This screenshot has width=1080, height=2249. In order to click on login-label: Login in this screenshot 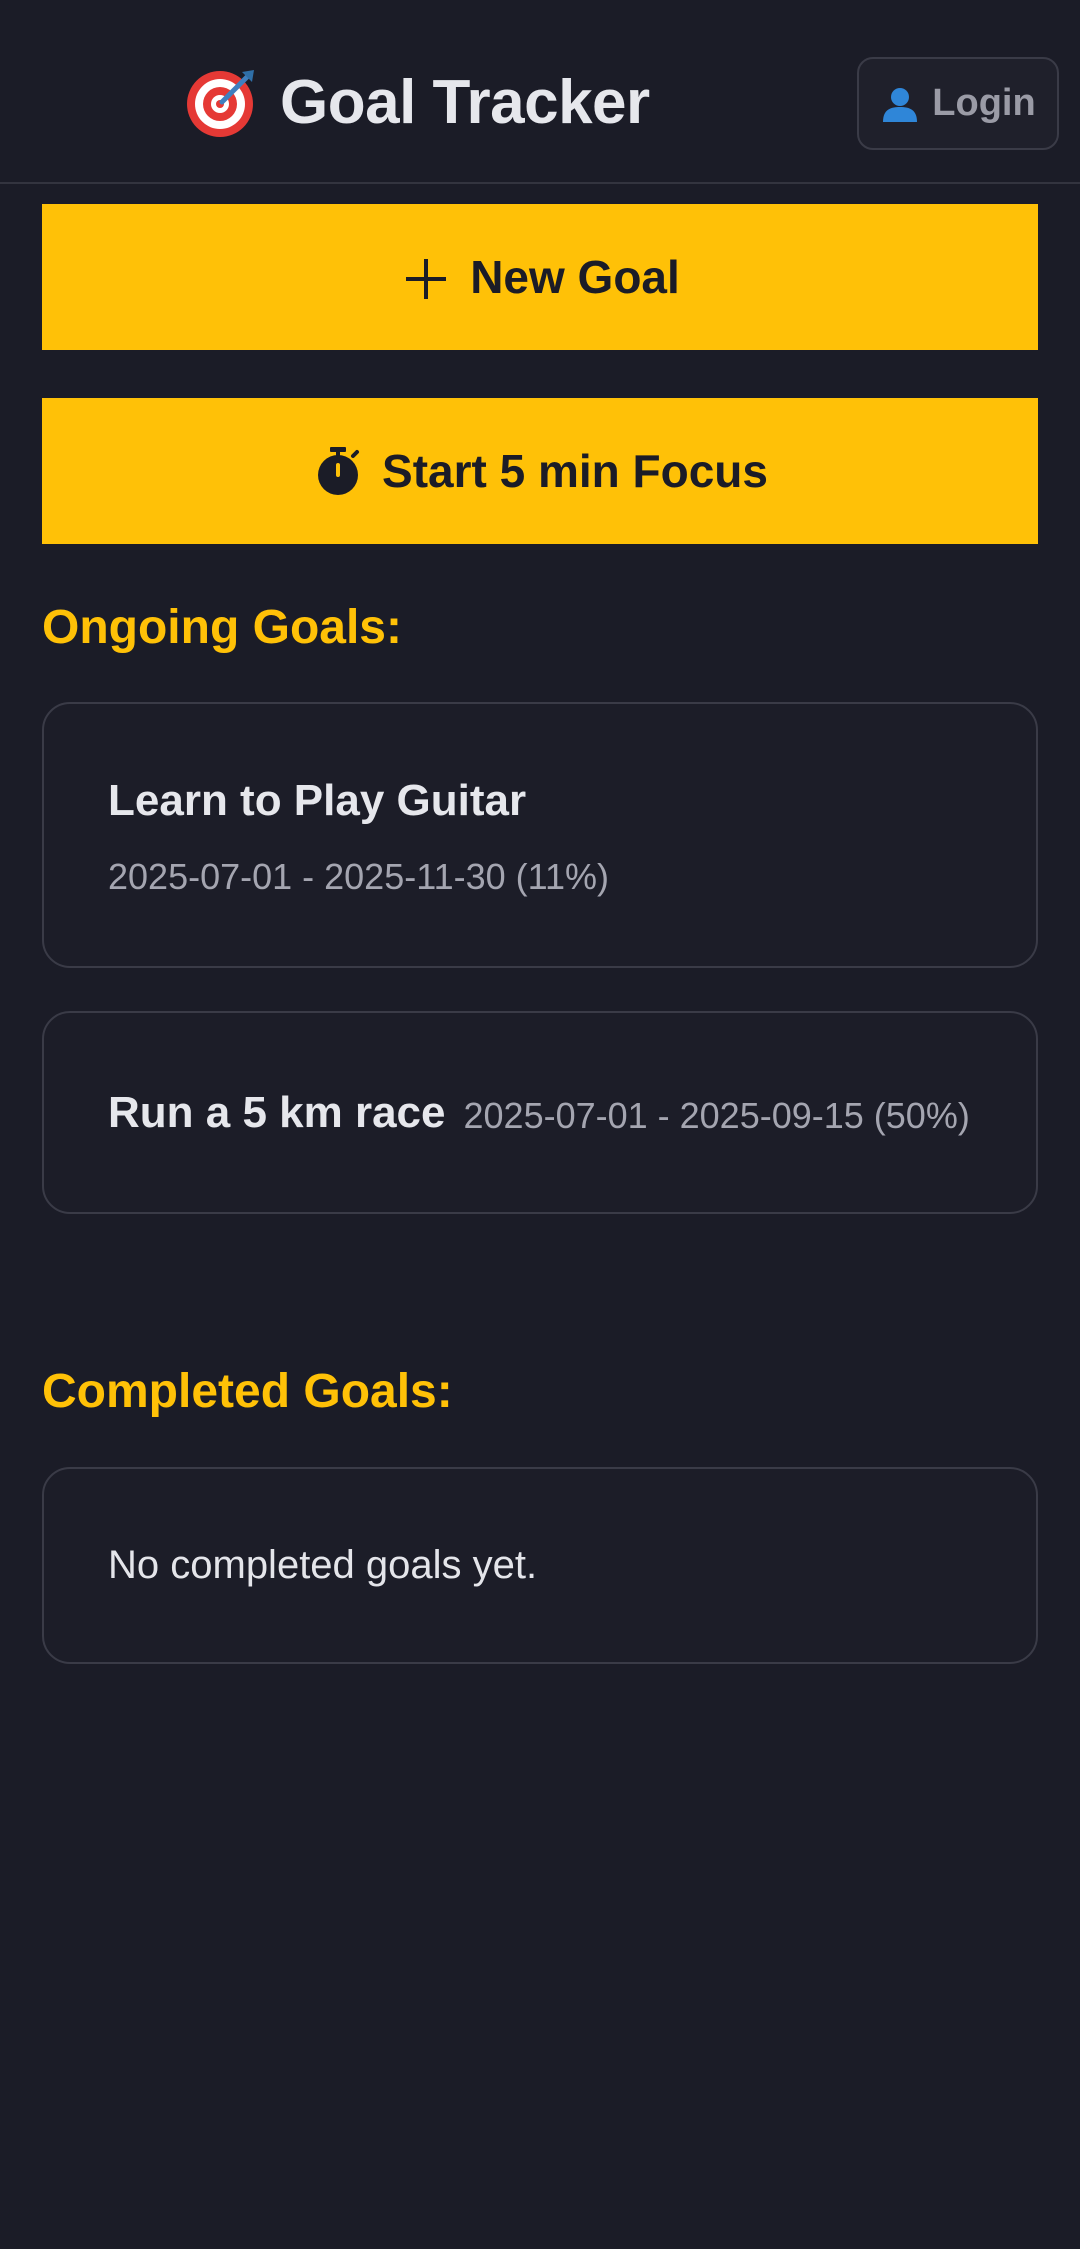, I will do `click(984, 103)`.